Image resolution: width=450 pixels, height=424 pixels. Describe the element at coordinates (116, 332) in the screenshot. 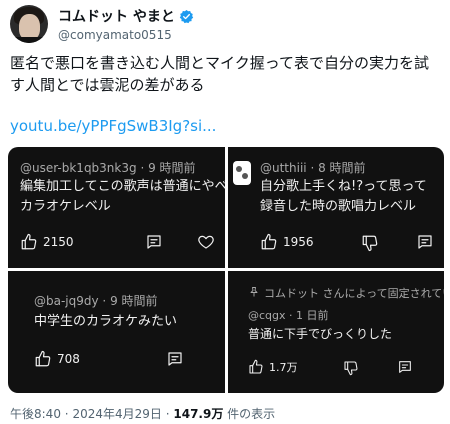

I see `comment-card: @ba-jq9dy · 9 時間前 中学生のカラオケみたい 708` at that location.